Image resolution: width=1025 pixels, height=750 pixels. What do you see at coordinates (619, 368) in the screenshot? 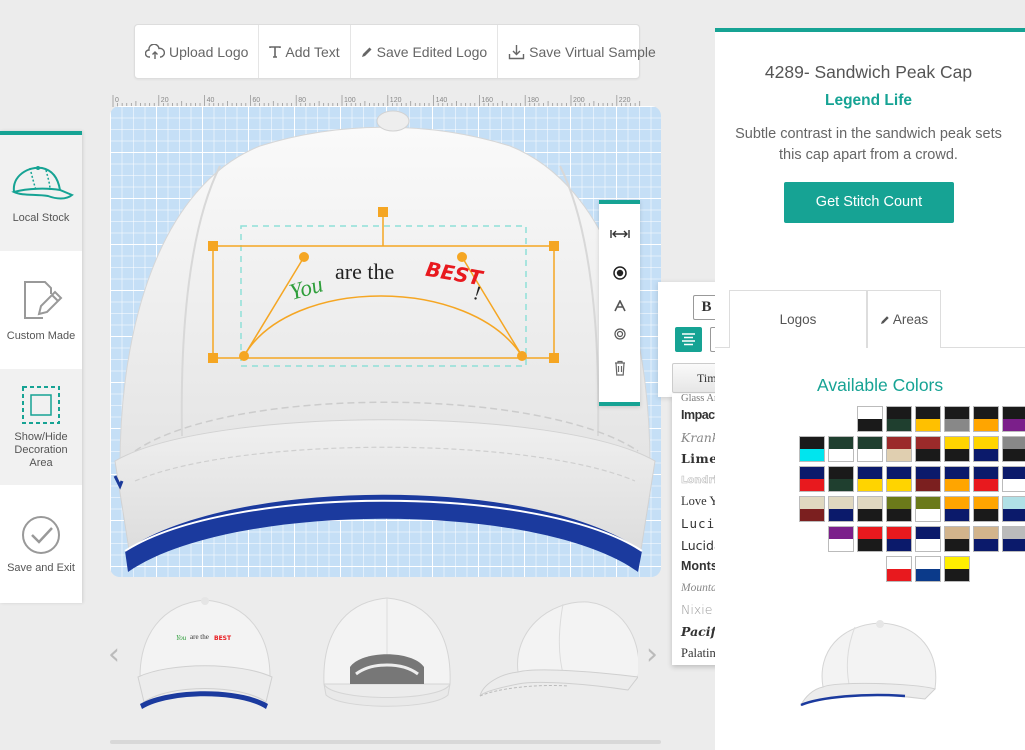
I see `delete-button` at bounding box center [619, 368].